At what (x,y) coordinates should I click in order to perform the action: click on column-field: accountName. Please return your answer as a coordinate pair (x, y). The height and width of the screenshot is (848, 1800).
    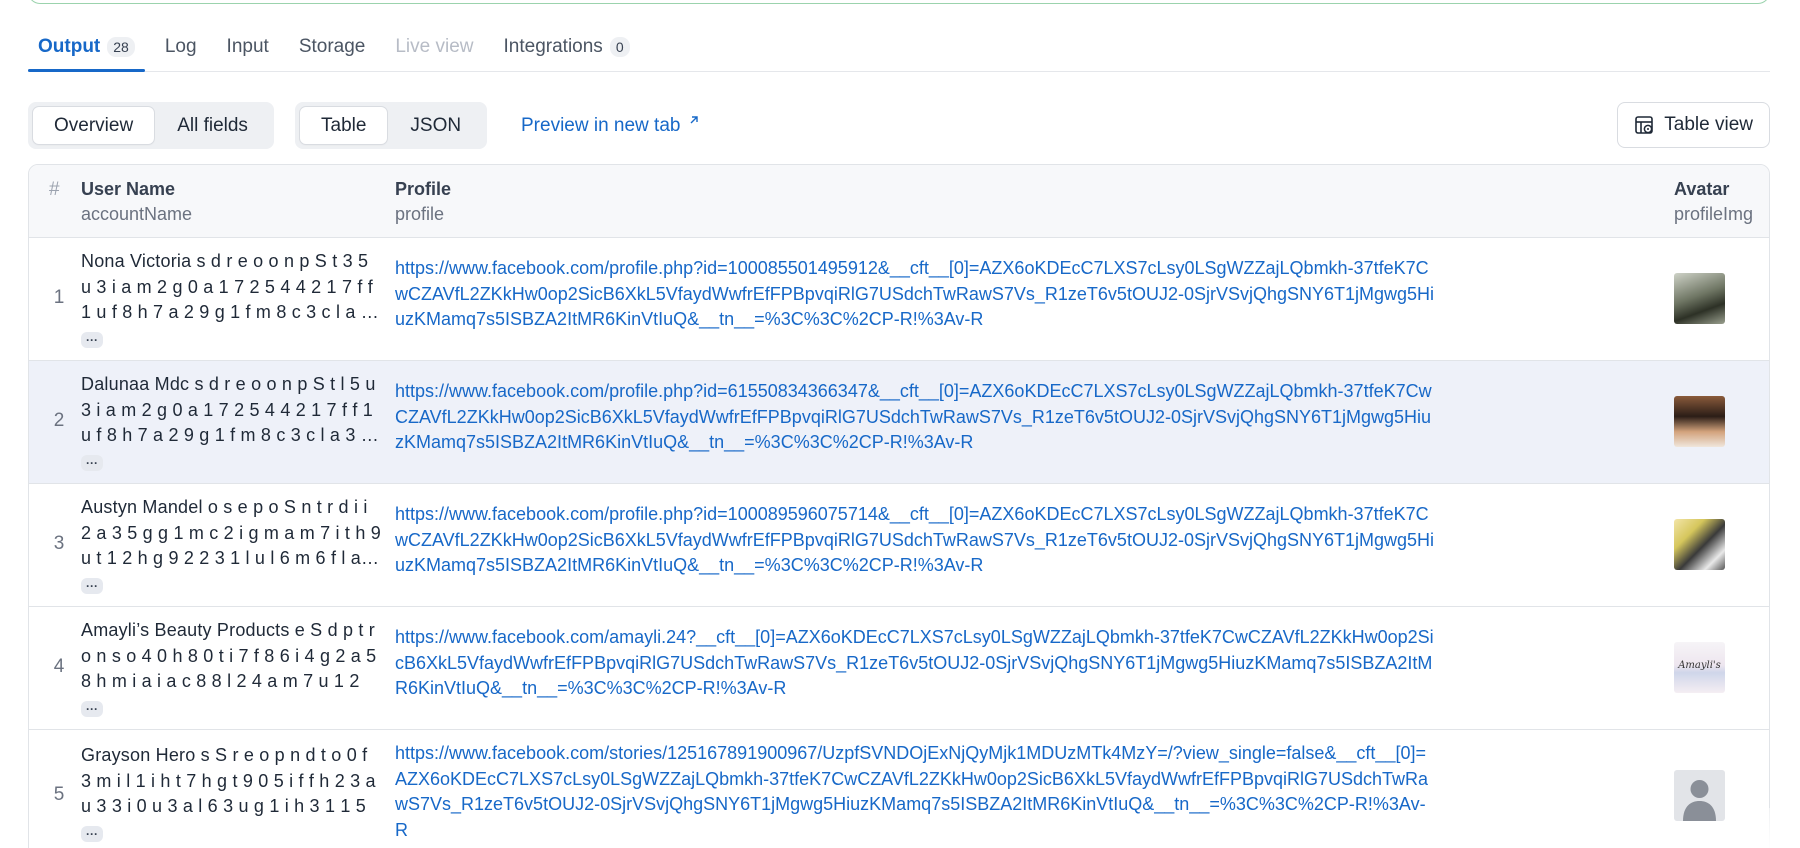
    Looking at the image, I should click on (137, 214).